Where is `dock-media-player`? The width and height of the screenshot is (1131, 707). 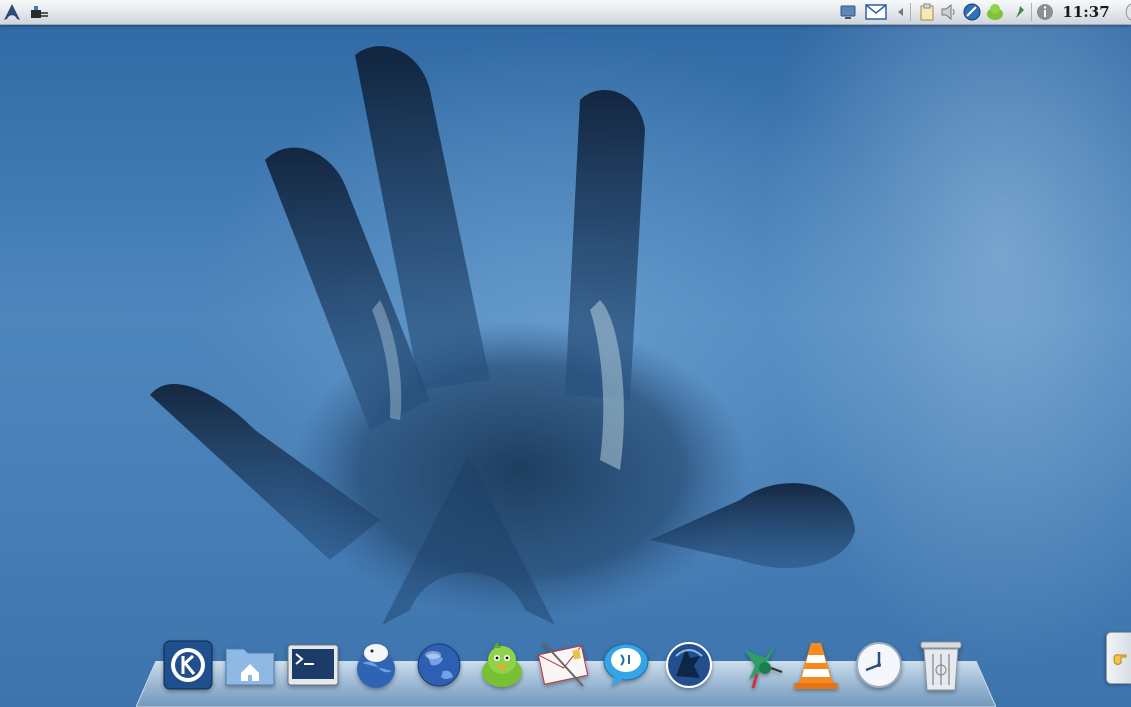
dock-media-player is located at coordinates (816, 665).